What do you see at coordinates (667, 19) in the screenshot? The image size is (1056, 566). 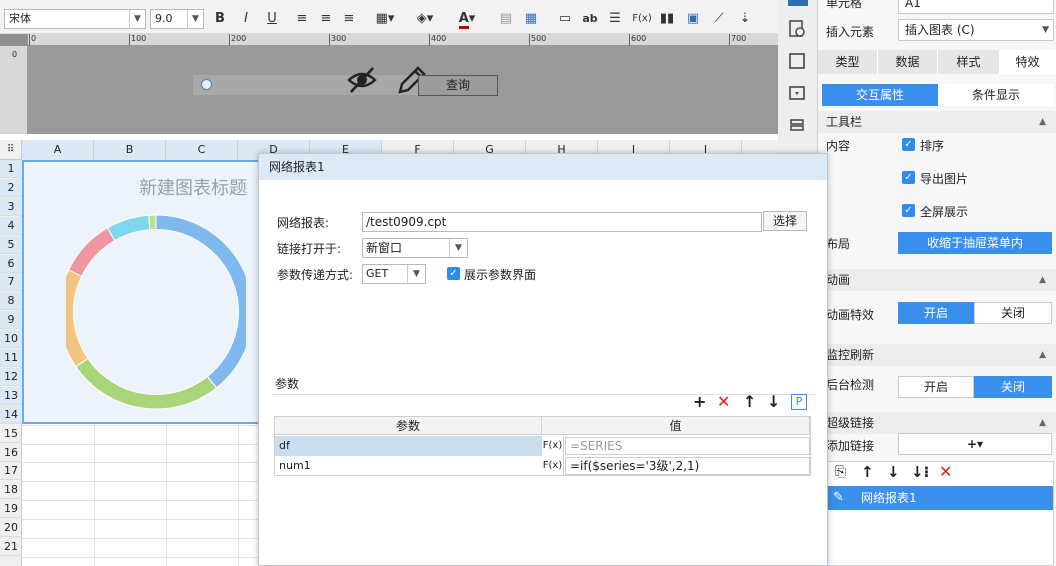 I see `chart-icon: ▮▮` at bounding box center [667, 19].